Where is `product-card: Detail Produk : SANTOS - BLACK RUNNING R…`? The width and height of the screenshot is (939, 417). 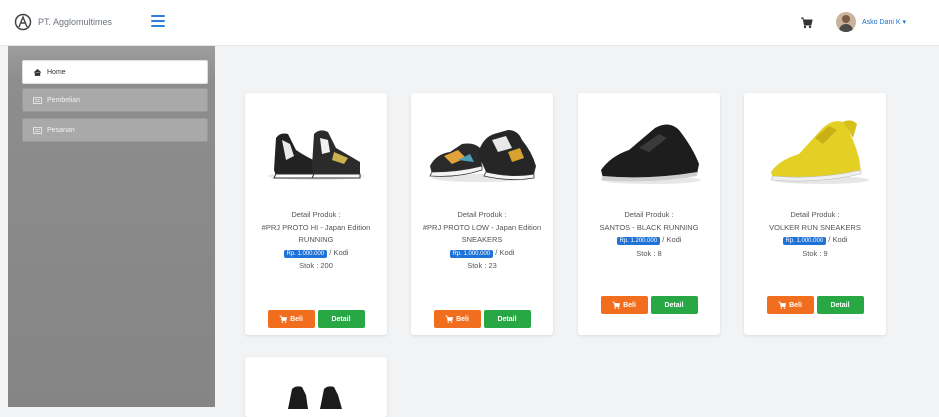
product-card: Detail Produk : SANTOS - BLACK RUNNING R… is located at coordinates (649, 214).